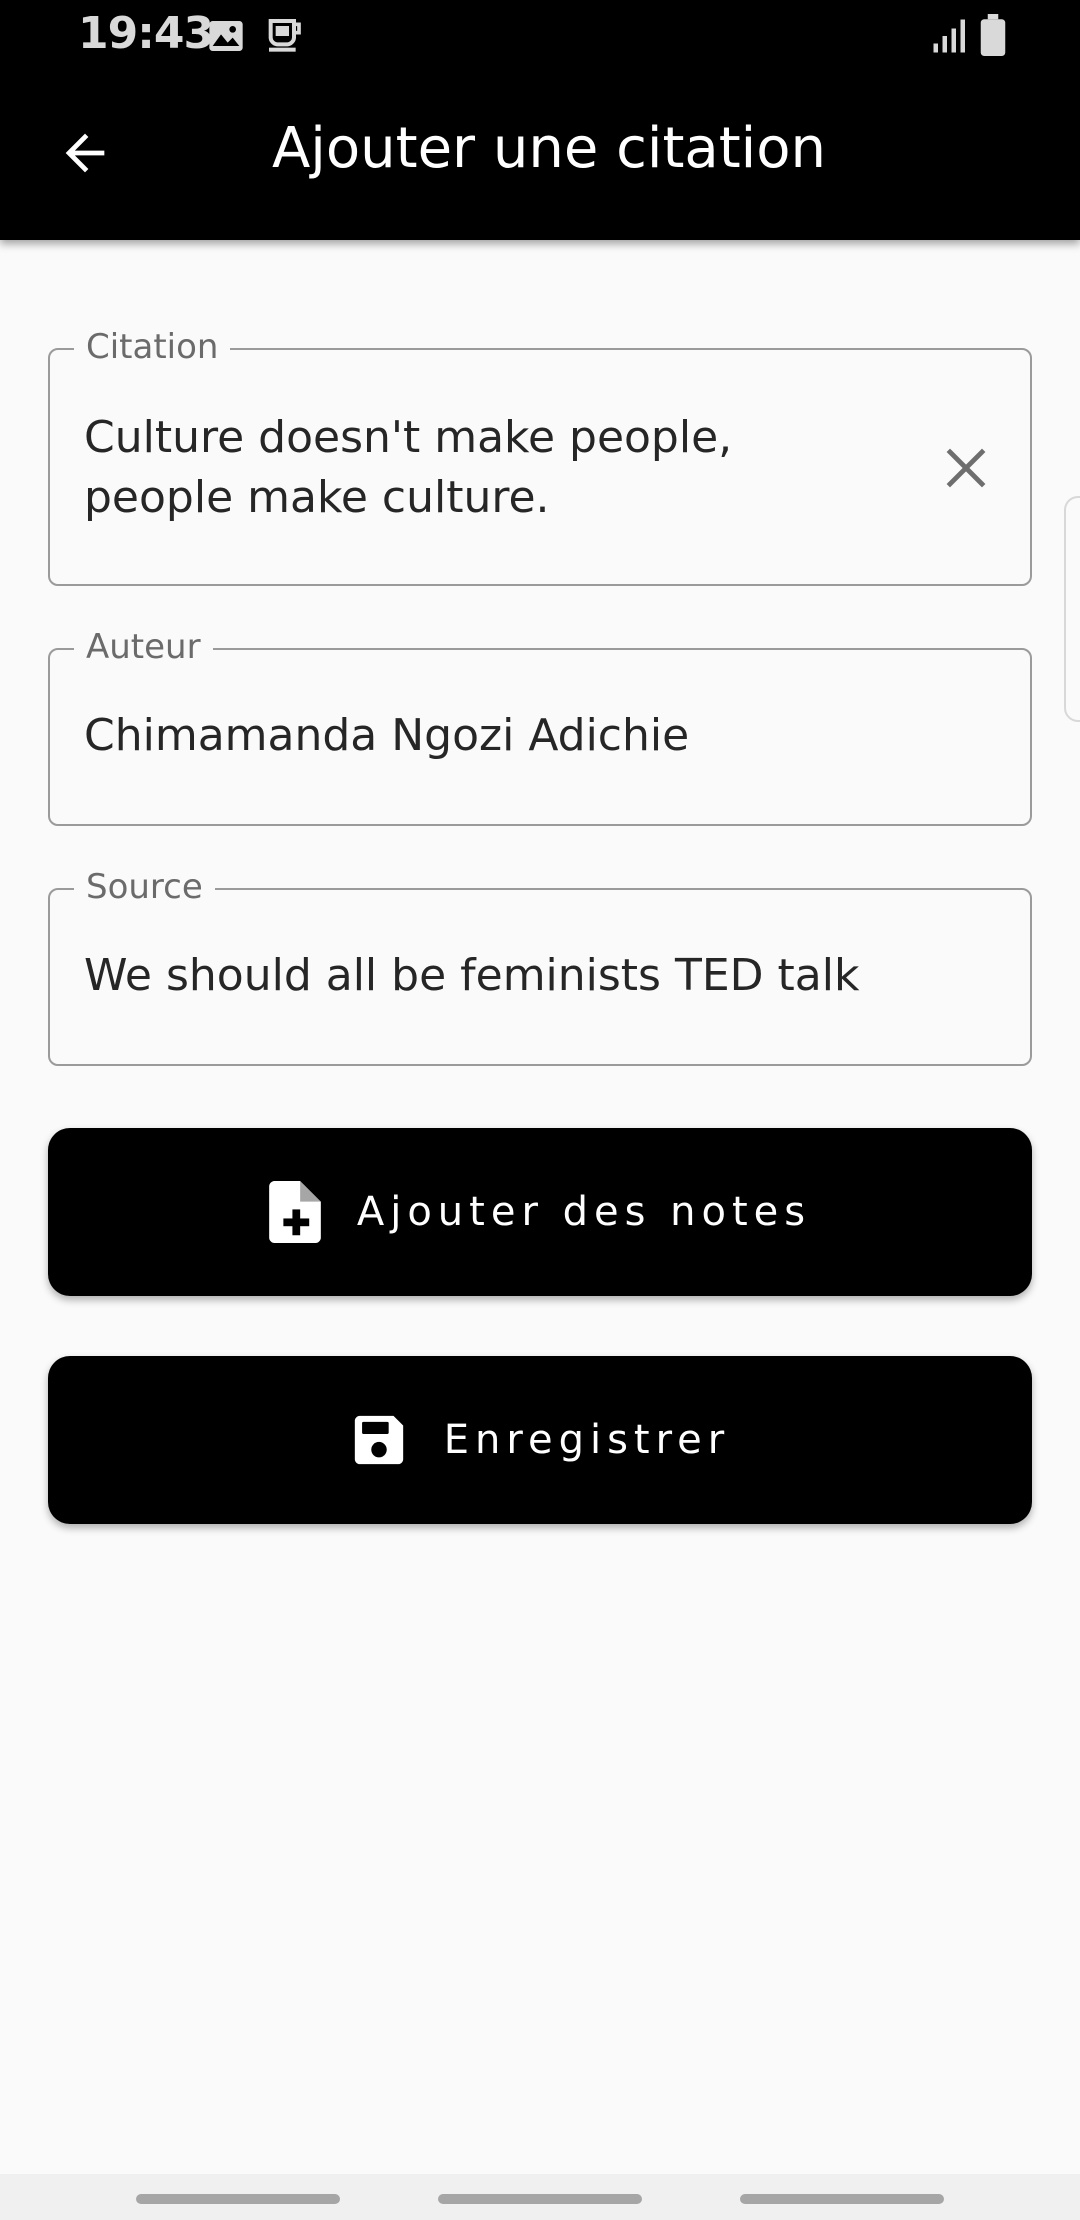 The image size is (1080, 2220). What do you see at coordinates (238, 2199) in the screenshot?
I see `nav-recents-handle` at bounding box center [238, 2199].